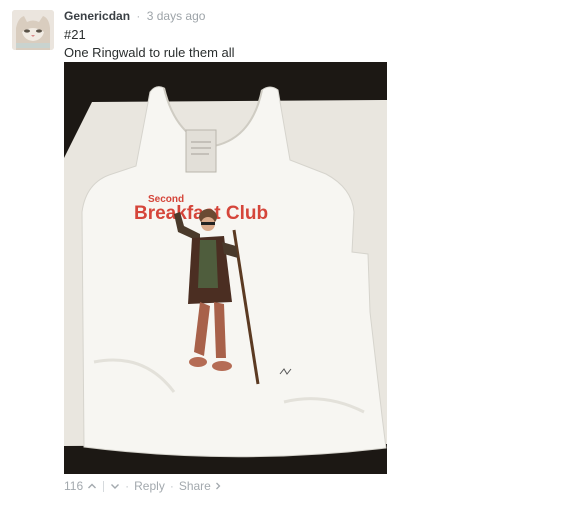  I want to click on reply-link: Reply, so click(149, 486).